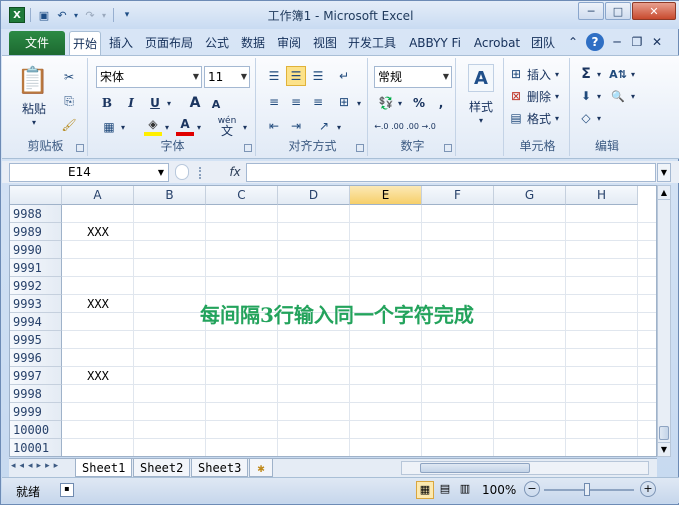 Image resolution: width=679 pixels, height=505 pixels. Describe the element at coordinates (153, 126) in the screenshot. I see `fill-color-icon: ◈` at that location.